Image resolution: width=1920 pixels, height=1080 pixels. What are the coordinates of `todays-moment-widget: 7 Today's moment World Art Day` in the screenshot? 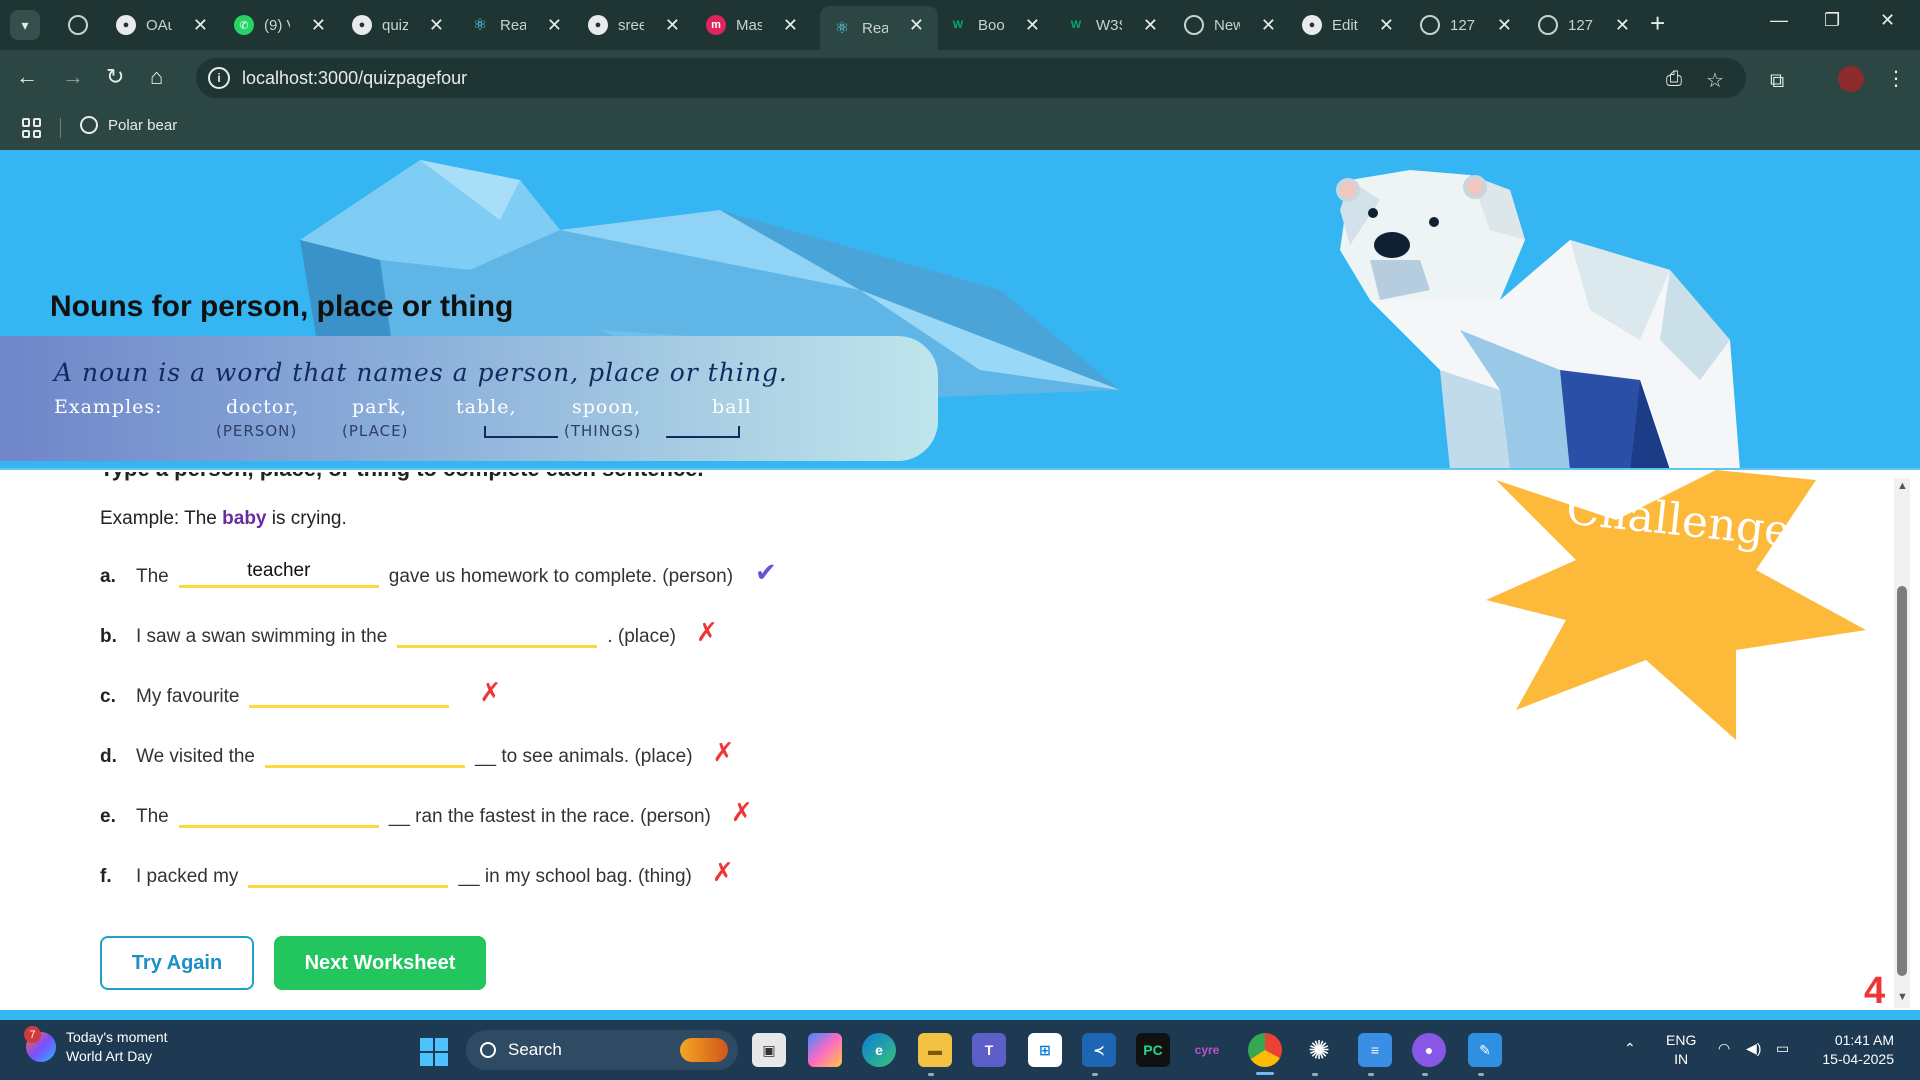 It's located at (96, 1046).